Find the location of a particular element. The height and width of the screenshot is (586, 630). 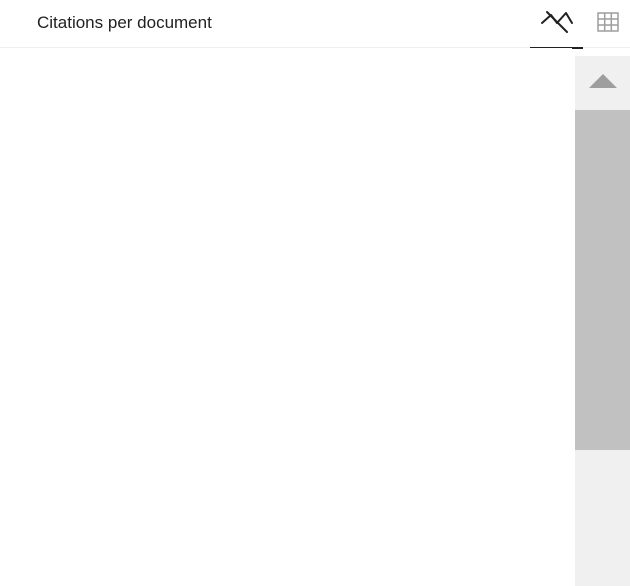

table-grid-icon is located at coordinates (608, 24).